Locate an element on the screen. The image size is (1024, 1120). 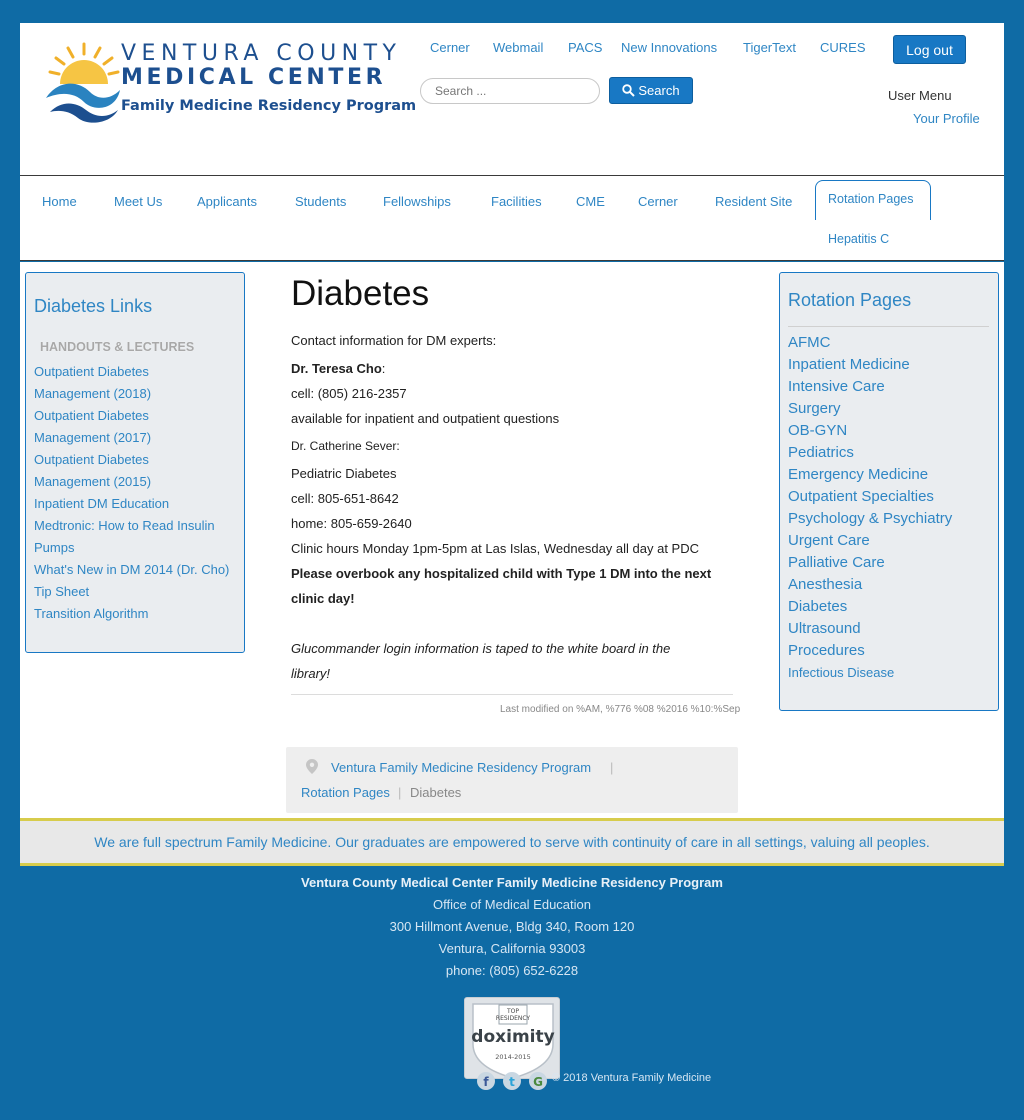
facebook-icon: f is located at coordinates (486, 1081).